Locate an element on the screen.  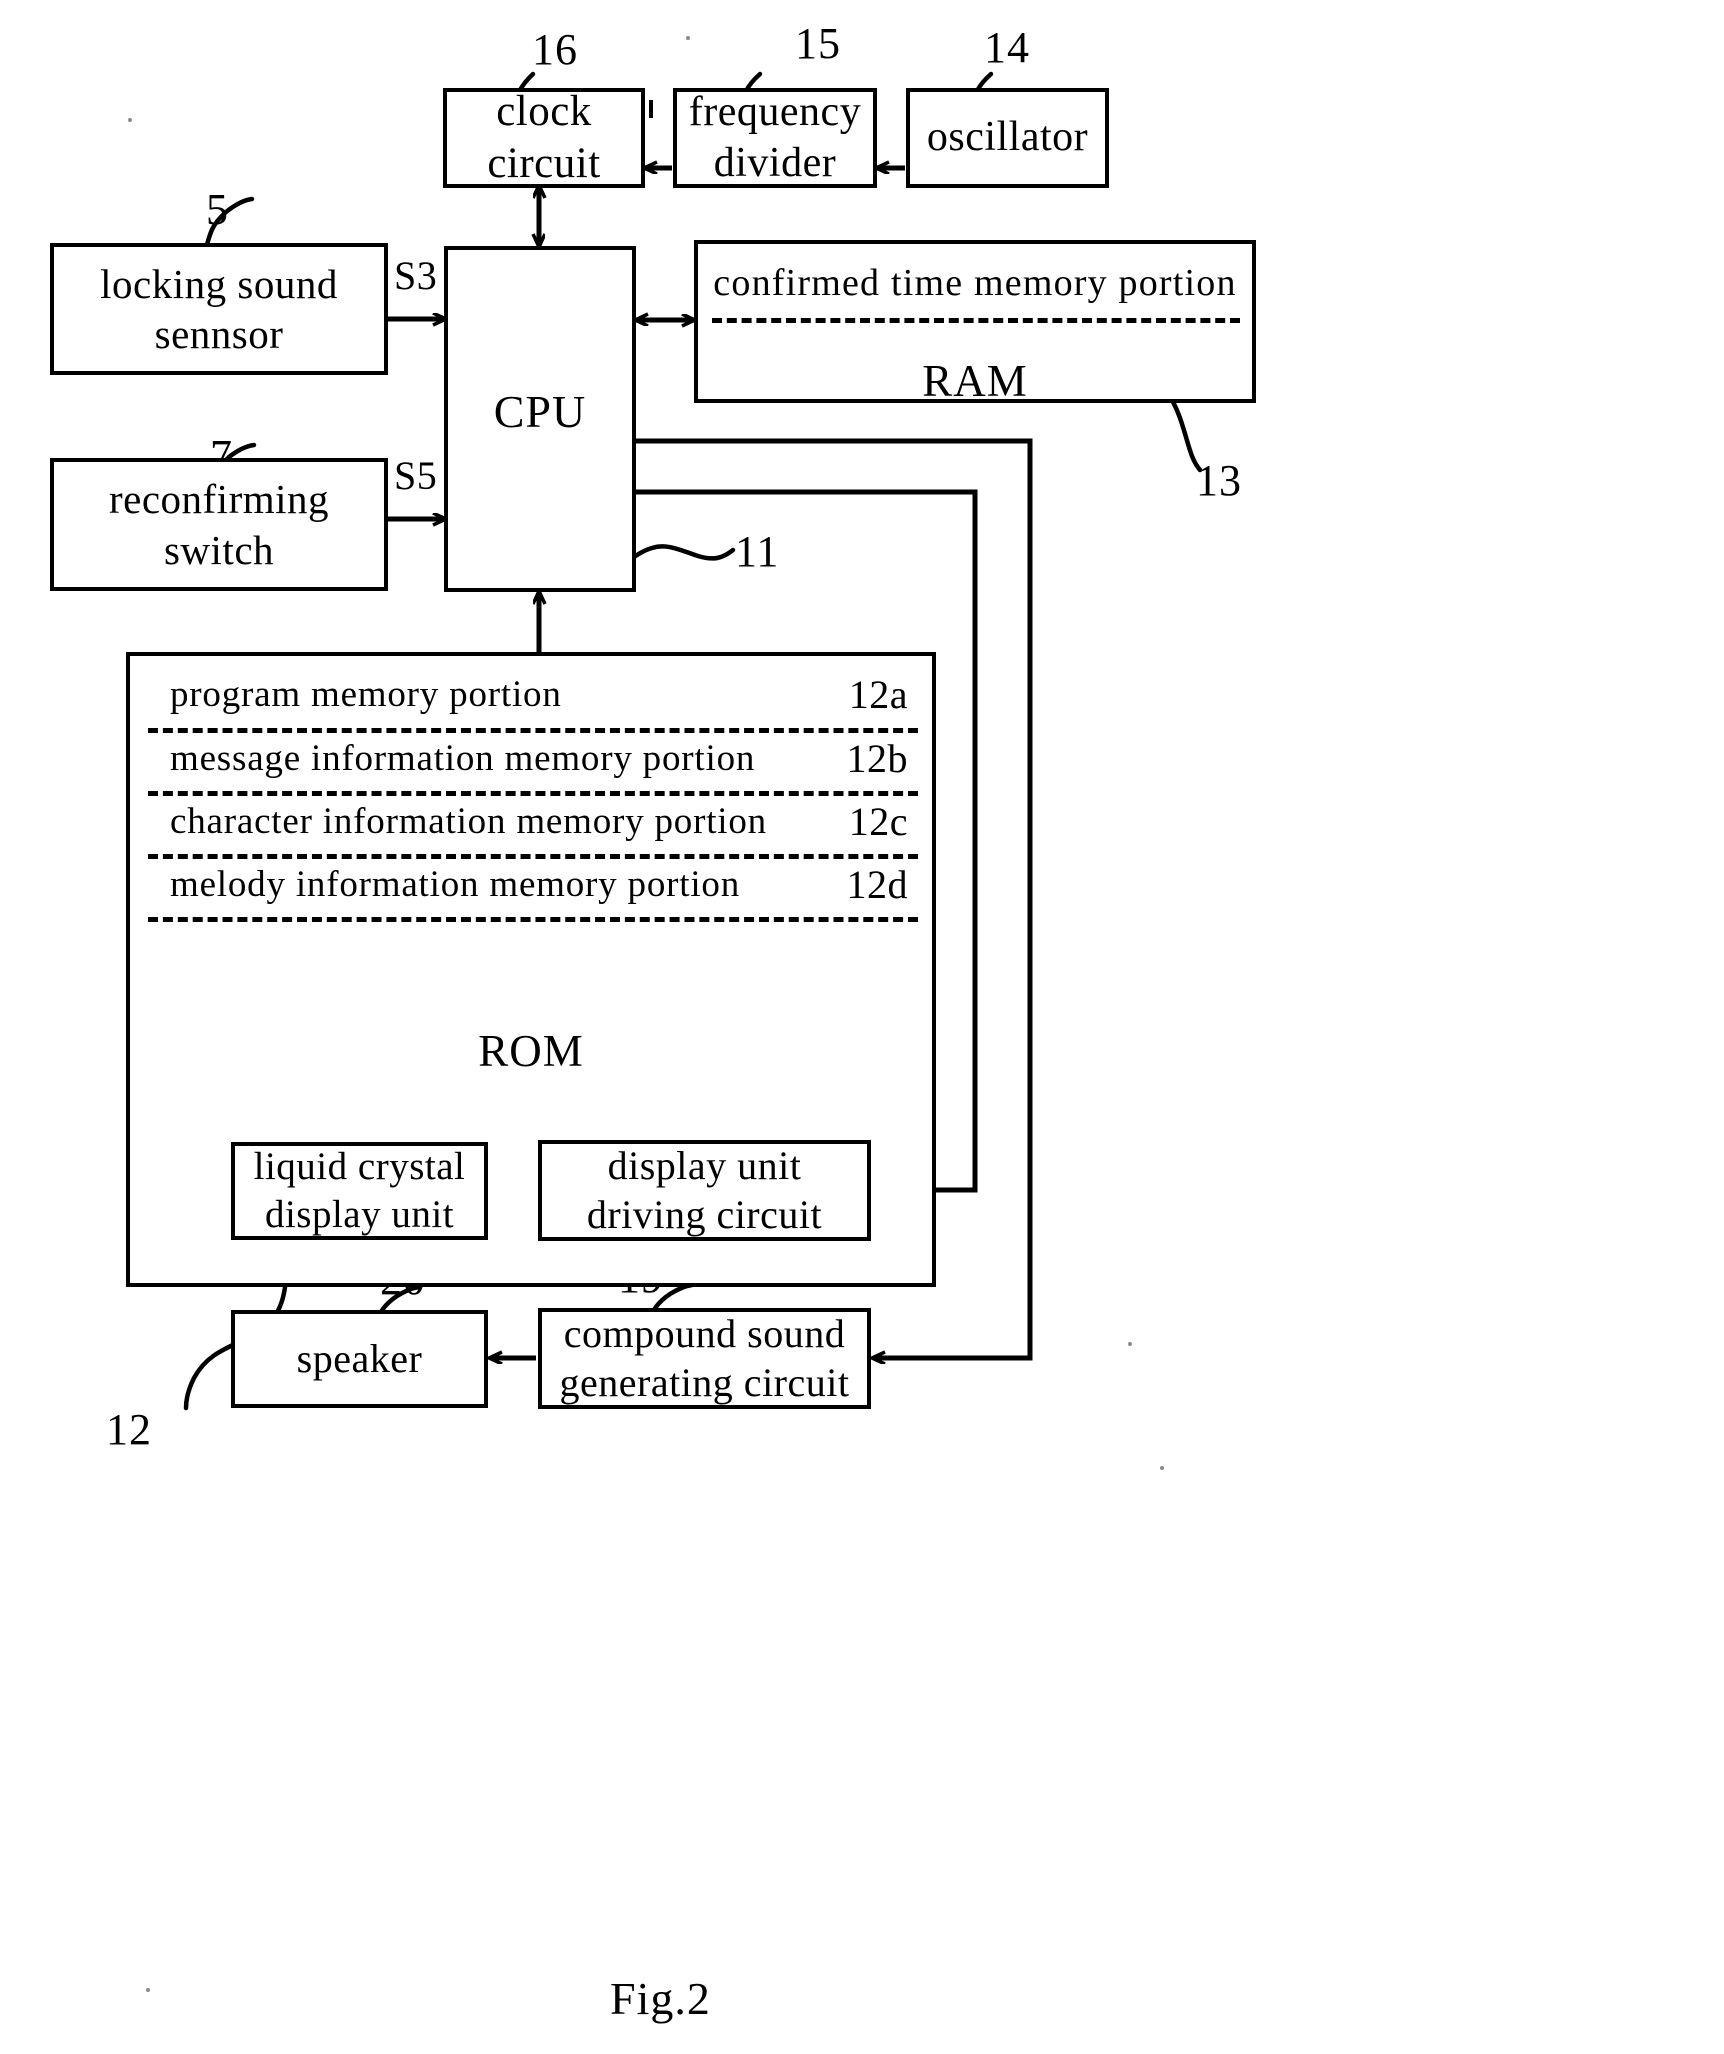
frequency-divider-line1: frequency is located at coordinates (775, 111).